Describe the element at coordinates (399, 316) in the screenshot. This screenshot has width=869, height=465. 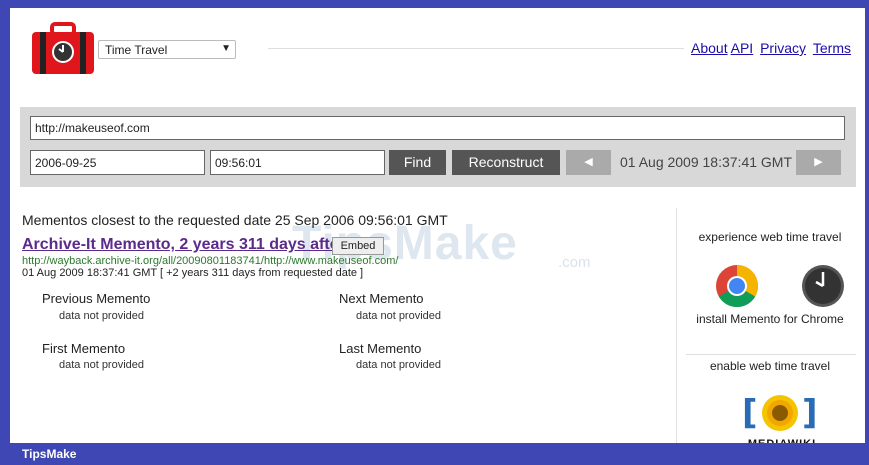
I see `next-memento-value: data not provided` at that location.